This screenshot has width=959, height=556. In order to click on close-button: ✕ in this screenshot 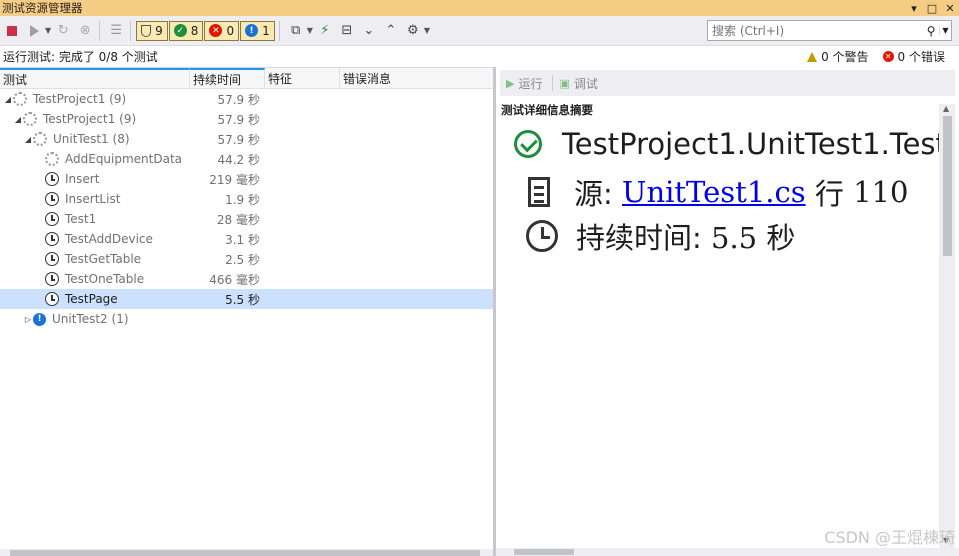, I will do `click(950, 8)`.